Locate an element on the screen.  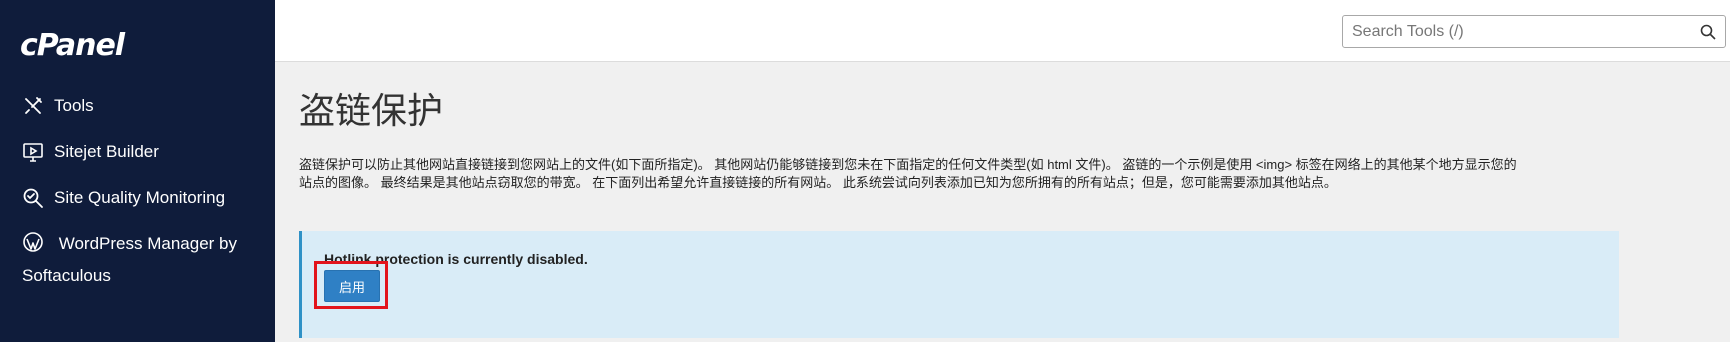
search-input is located at coordinates (1517, 31).